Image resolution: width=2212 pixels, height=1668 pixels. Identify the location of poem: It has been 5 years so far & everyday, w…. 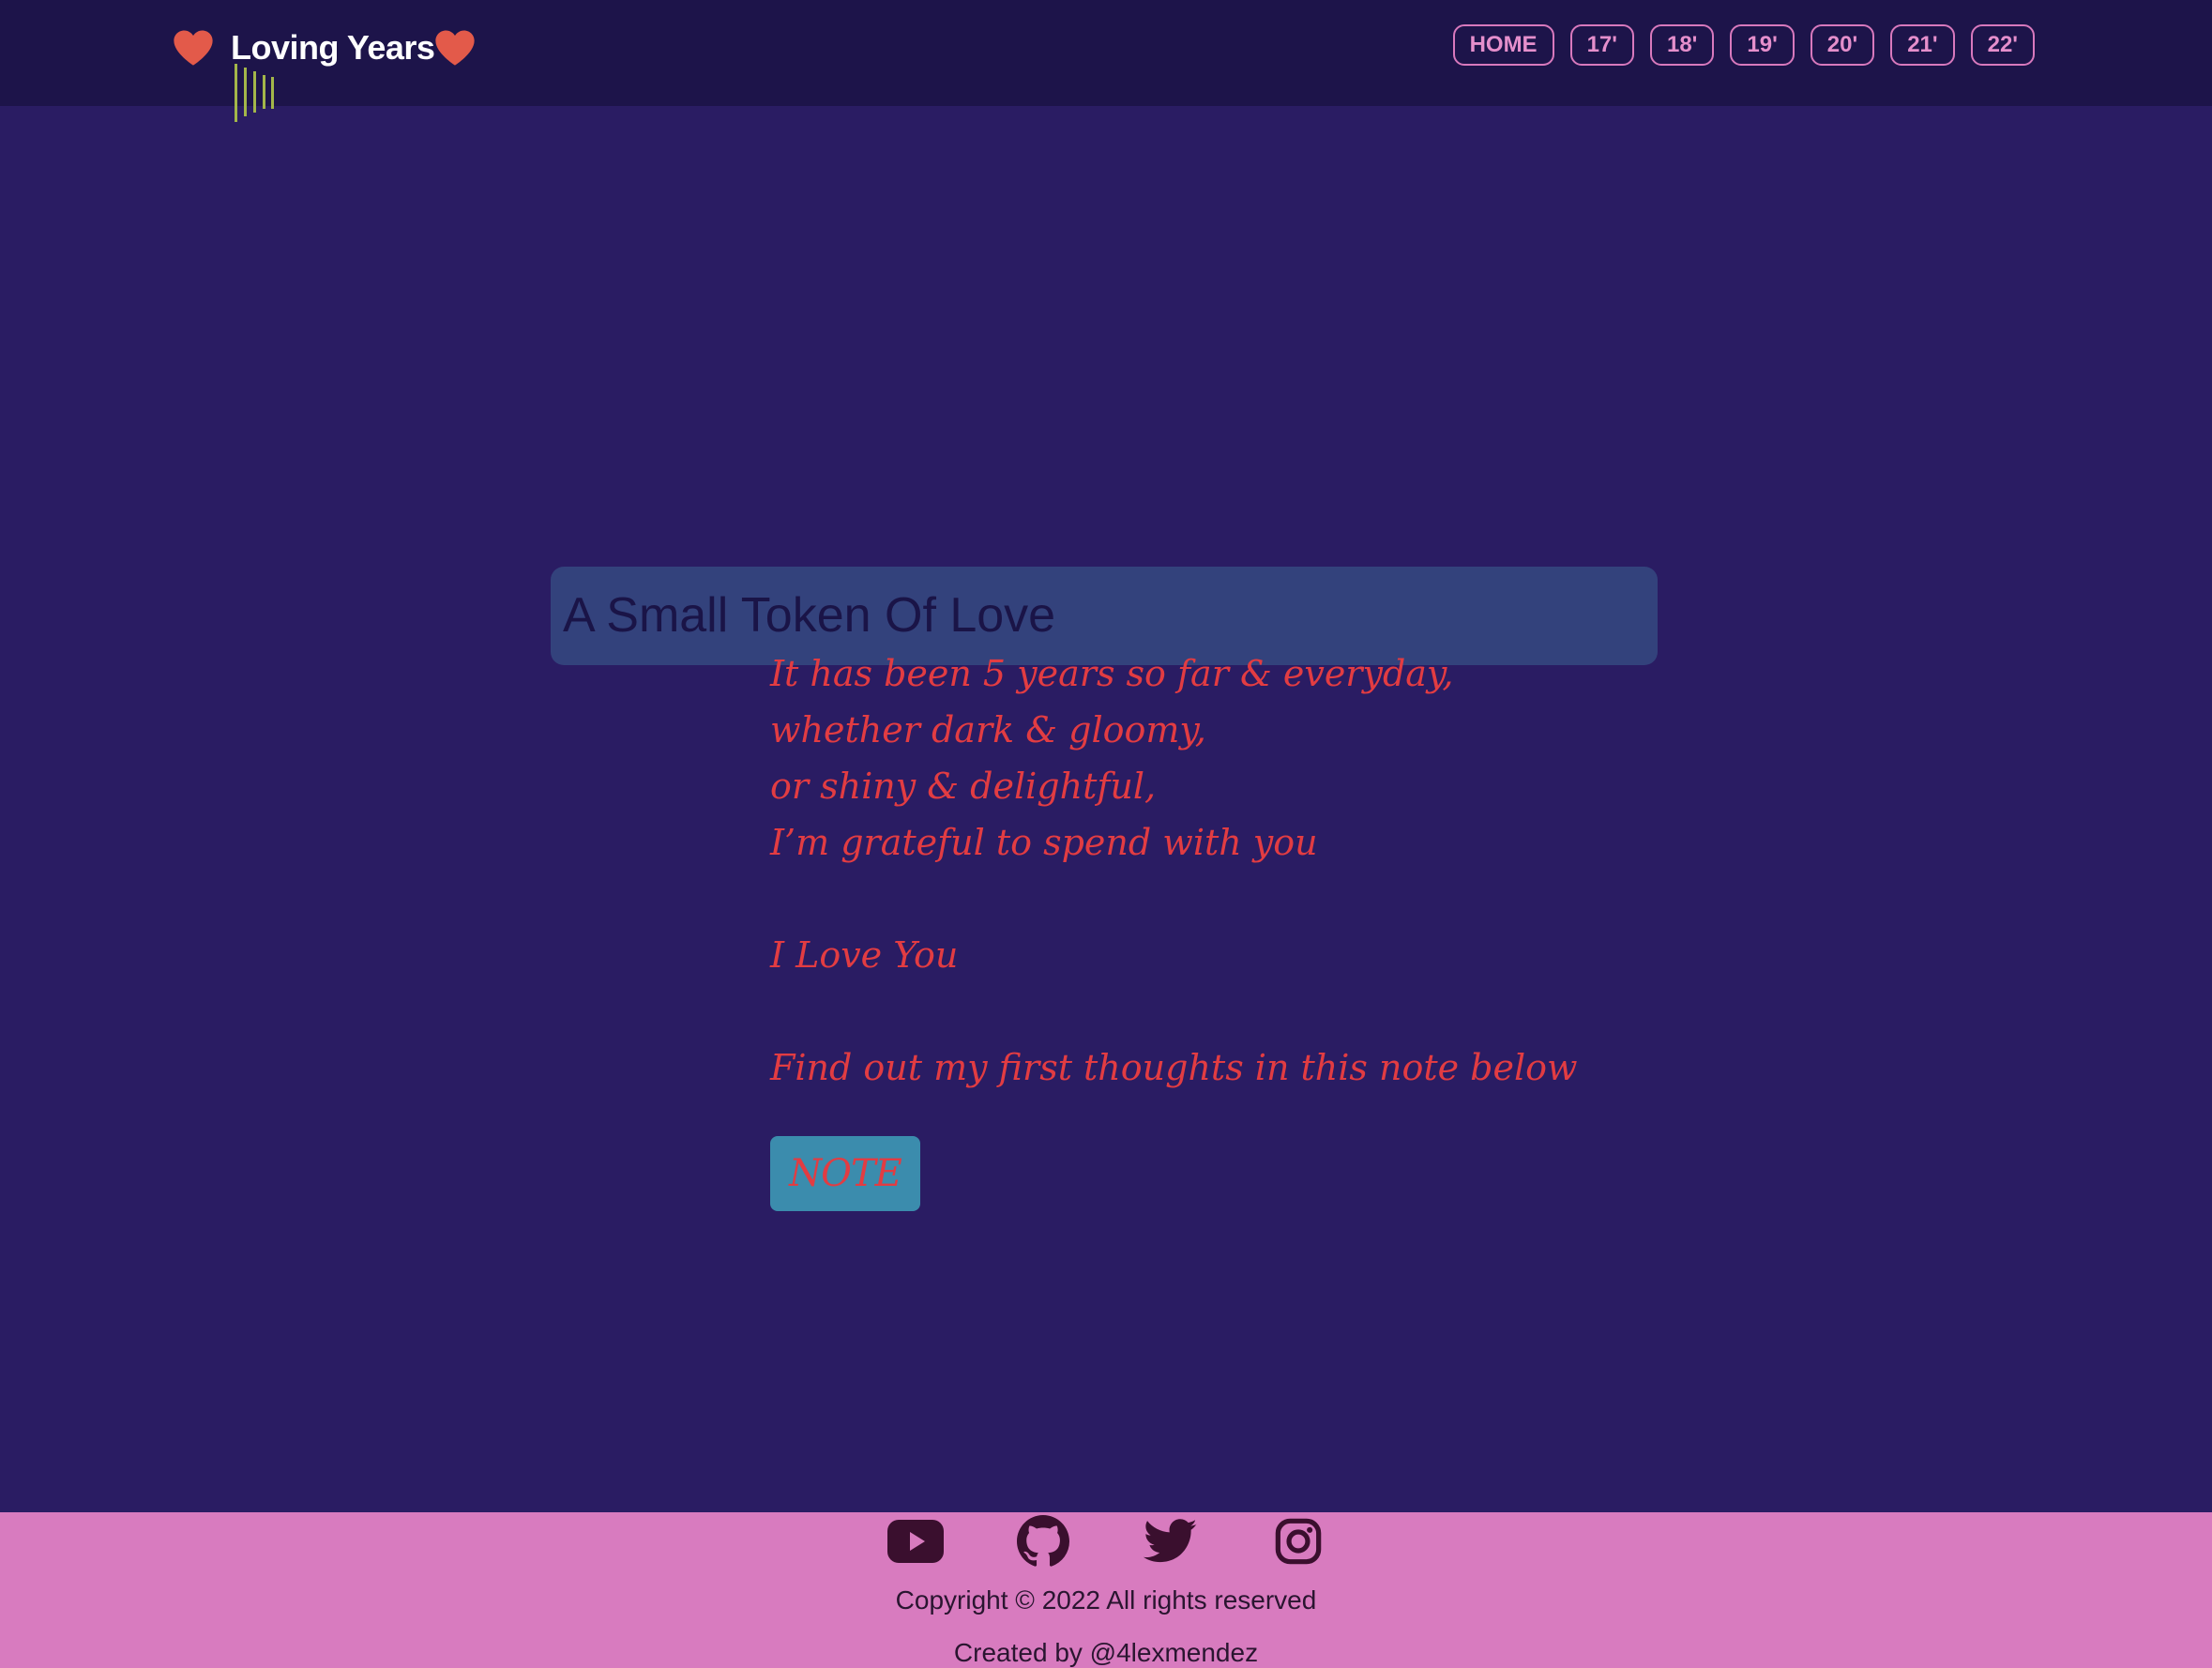
(1174, 870).